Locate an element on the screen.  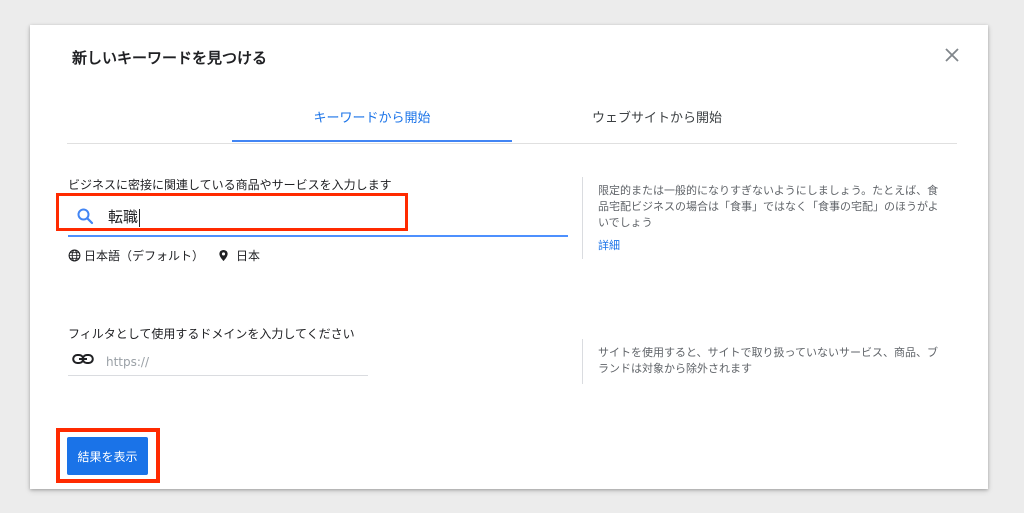
link-icon is located at coordinates (83, 359).